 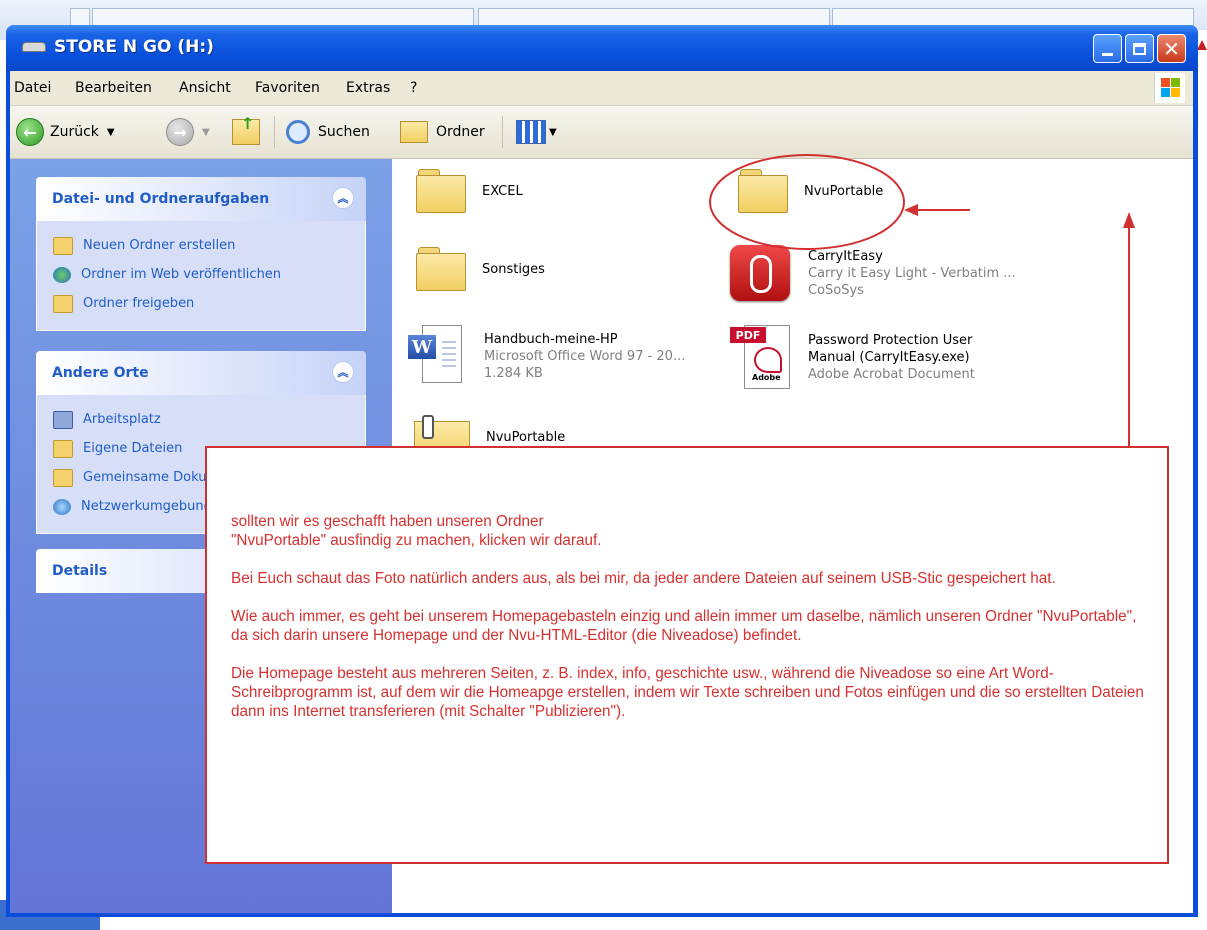 I want to click on back-arrow-icon: ←, so click(x=30, y=132).